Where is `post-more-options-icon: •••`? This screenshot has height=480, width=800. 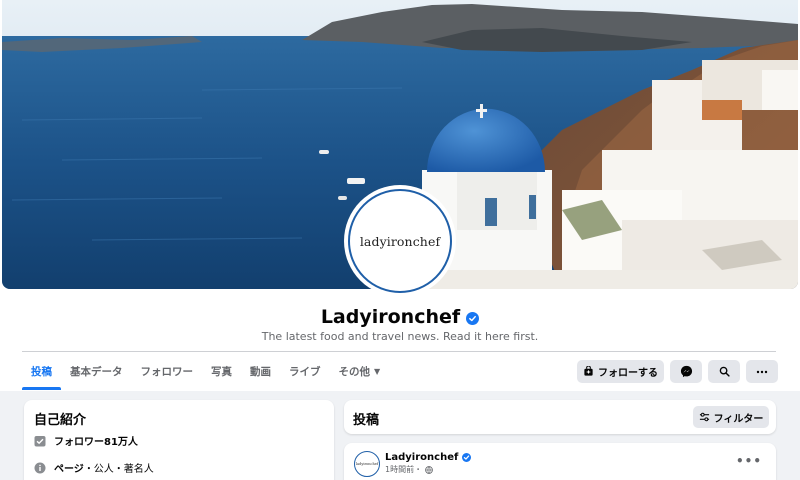
post-more-options-icon: ••• is located at coordinates (749, 461).